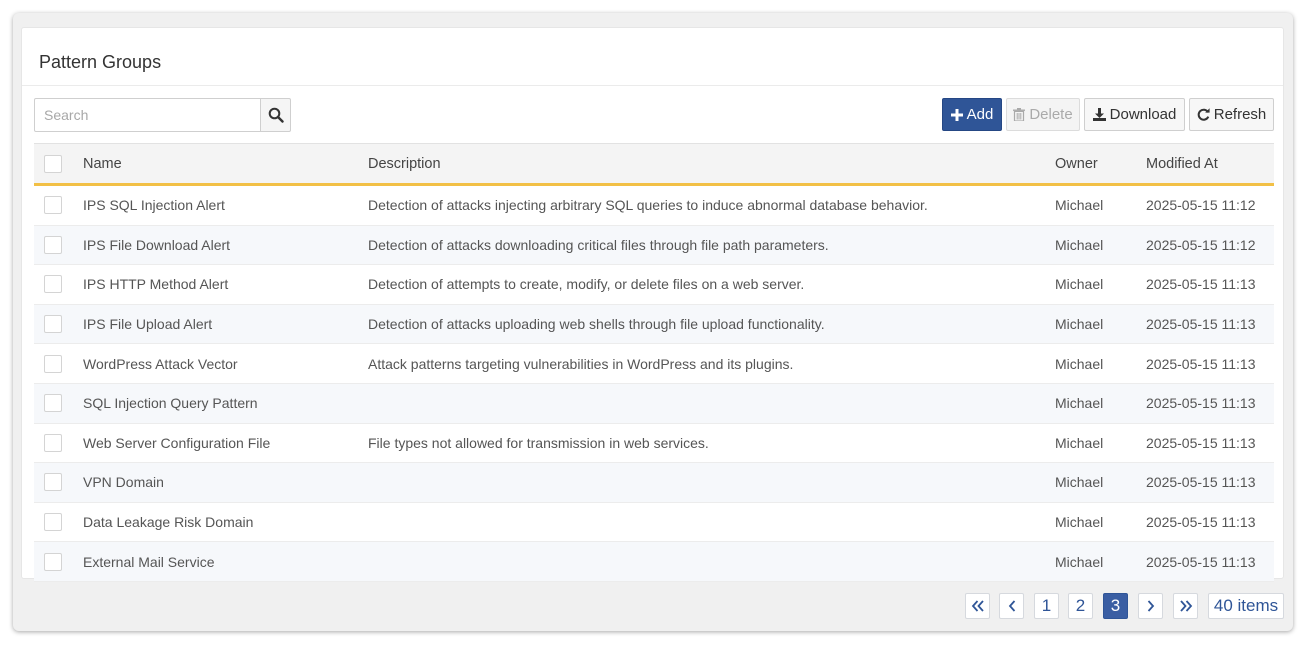 The image size is (1314, 652). What do you see at coordinates (1080, 606) in the screenshot?
I see `page-2-button: 2` at bounding box center [1080, 606].